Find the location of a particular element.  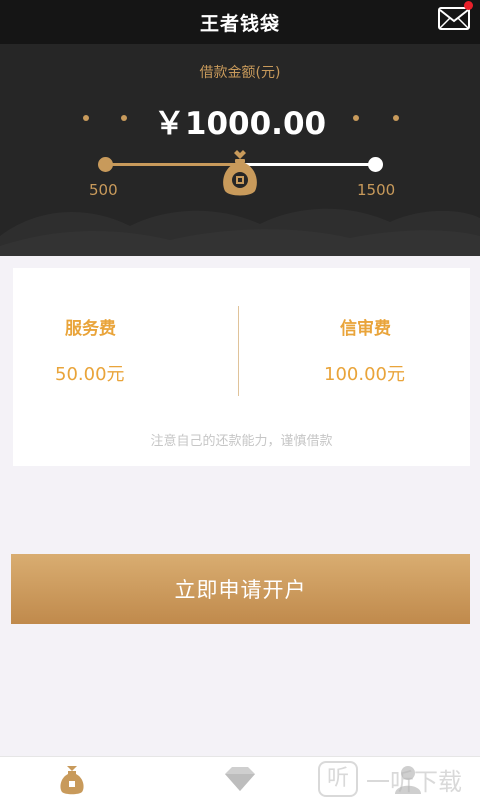

diamond-icon is located at coordinates (240, 779).